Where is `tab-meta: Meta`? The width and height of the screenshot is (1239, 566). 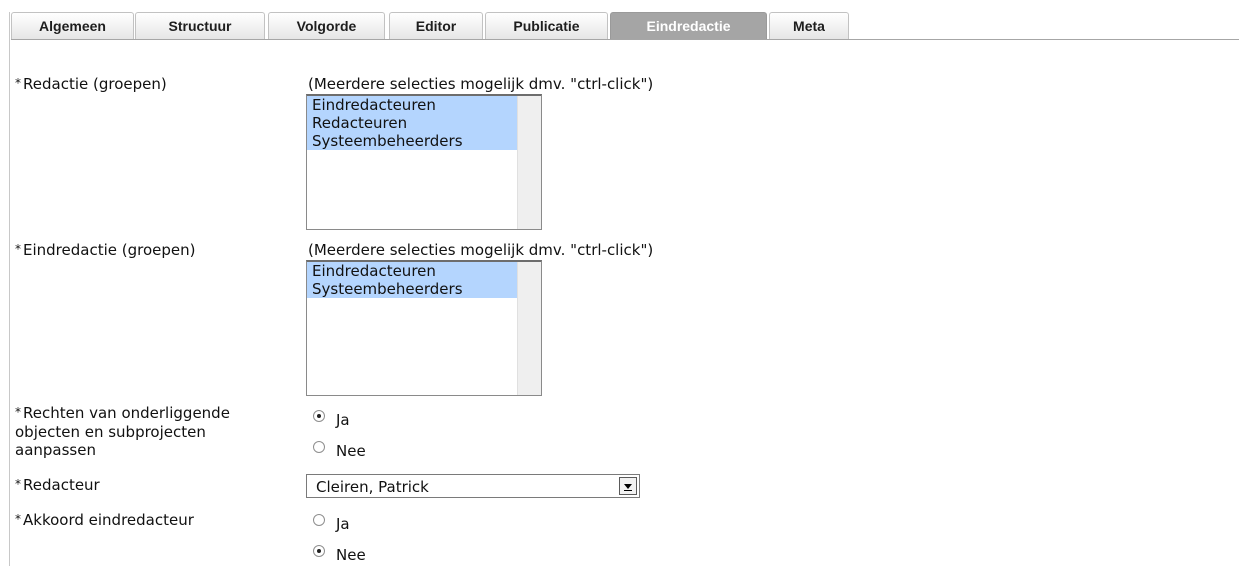
tab-meta: Meta is located at coordinates (809, 25).